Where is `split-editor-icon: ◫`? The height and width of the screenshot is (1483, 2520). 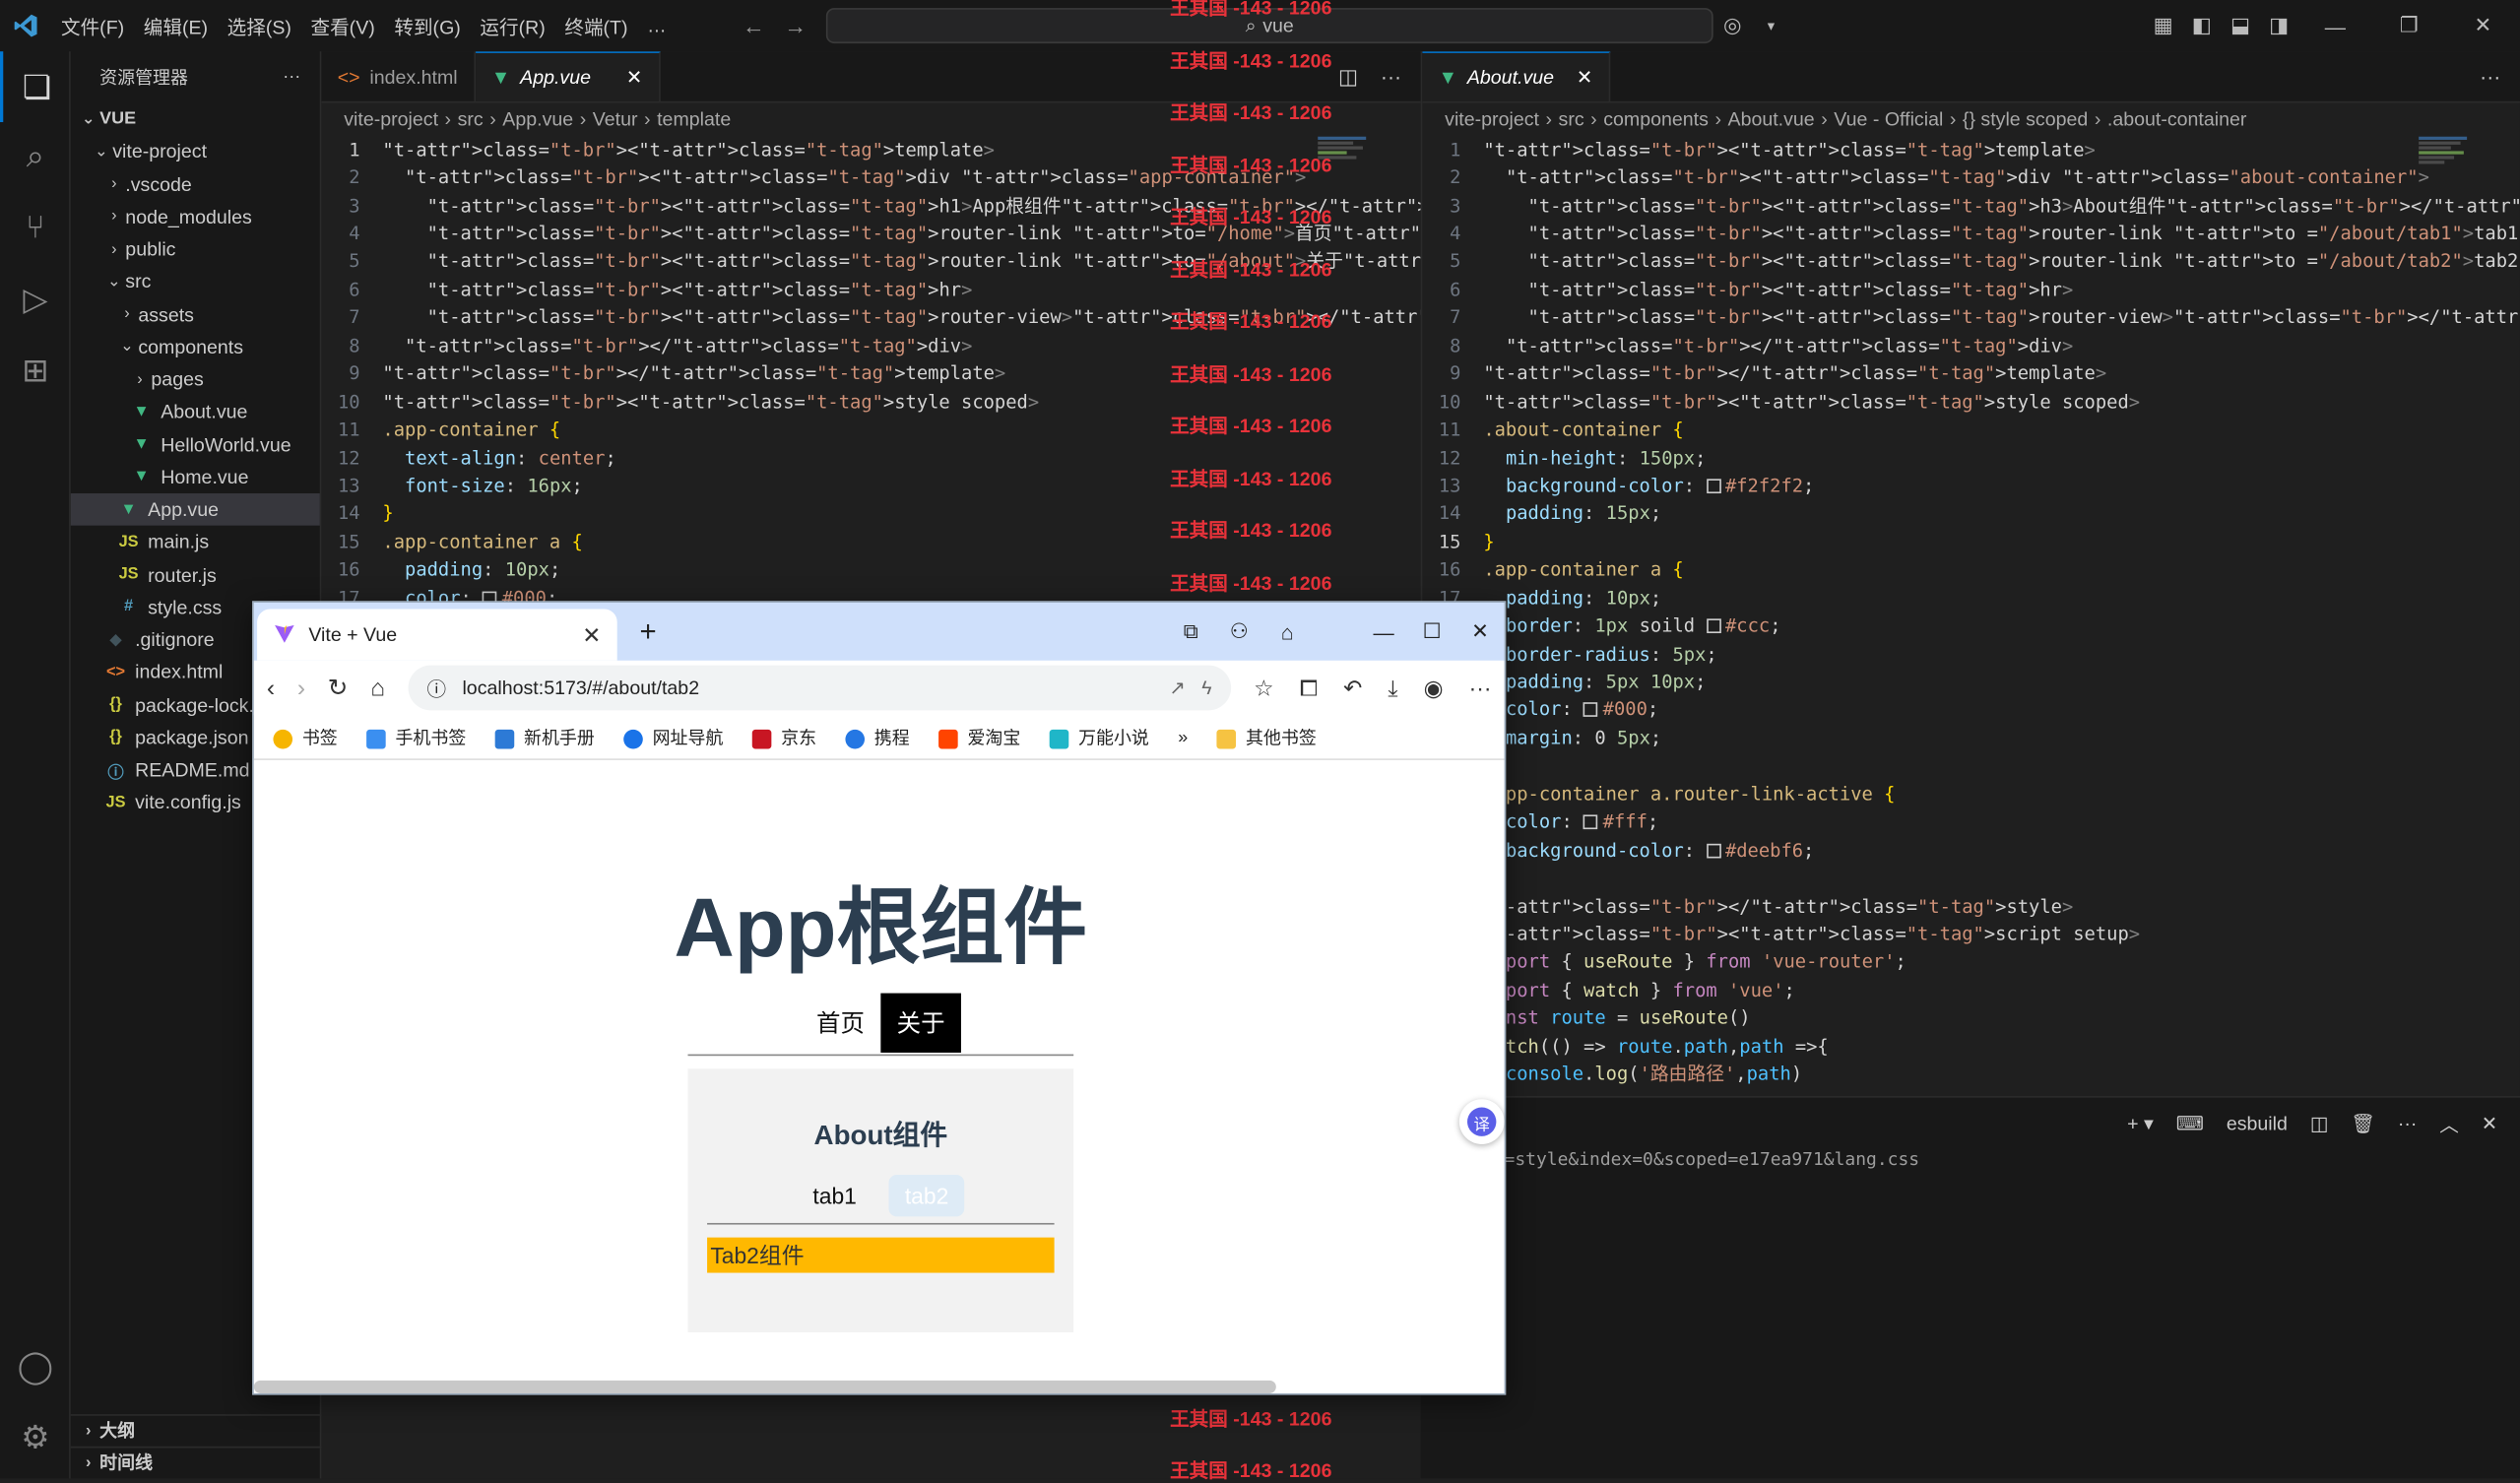
split-editor-icon: ◫ is located at coordinates (1348, 76).